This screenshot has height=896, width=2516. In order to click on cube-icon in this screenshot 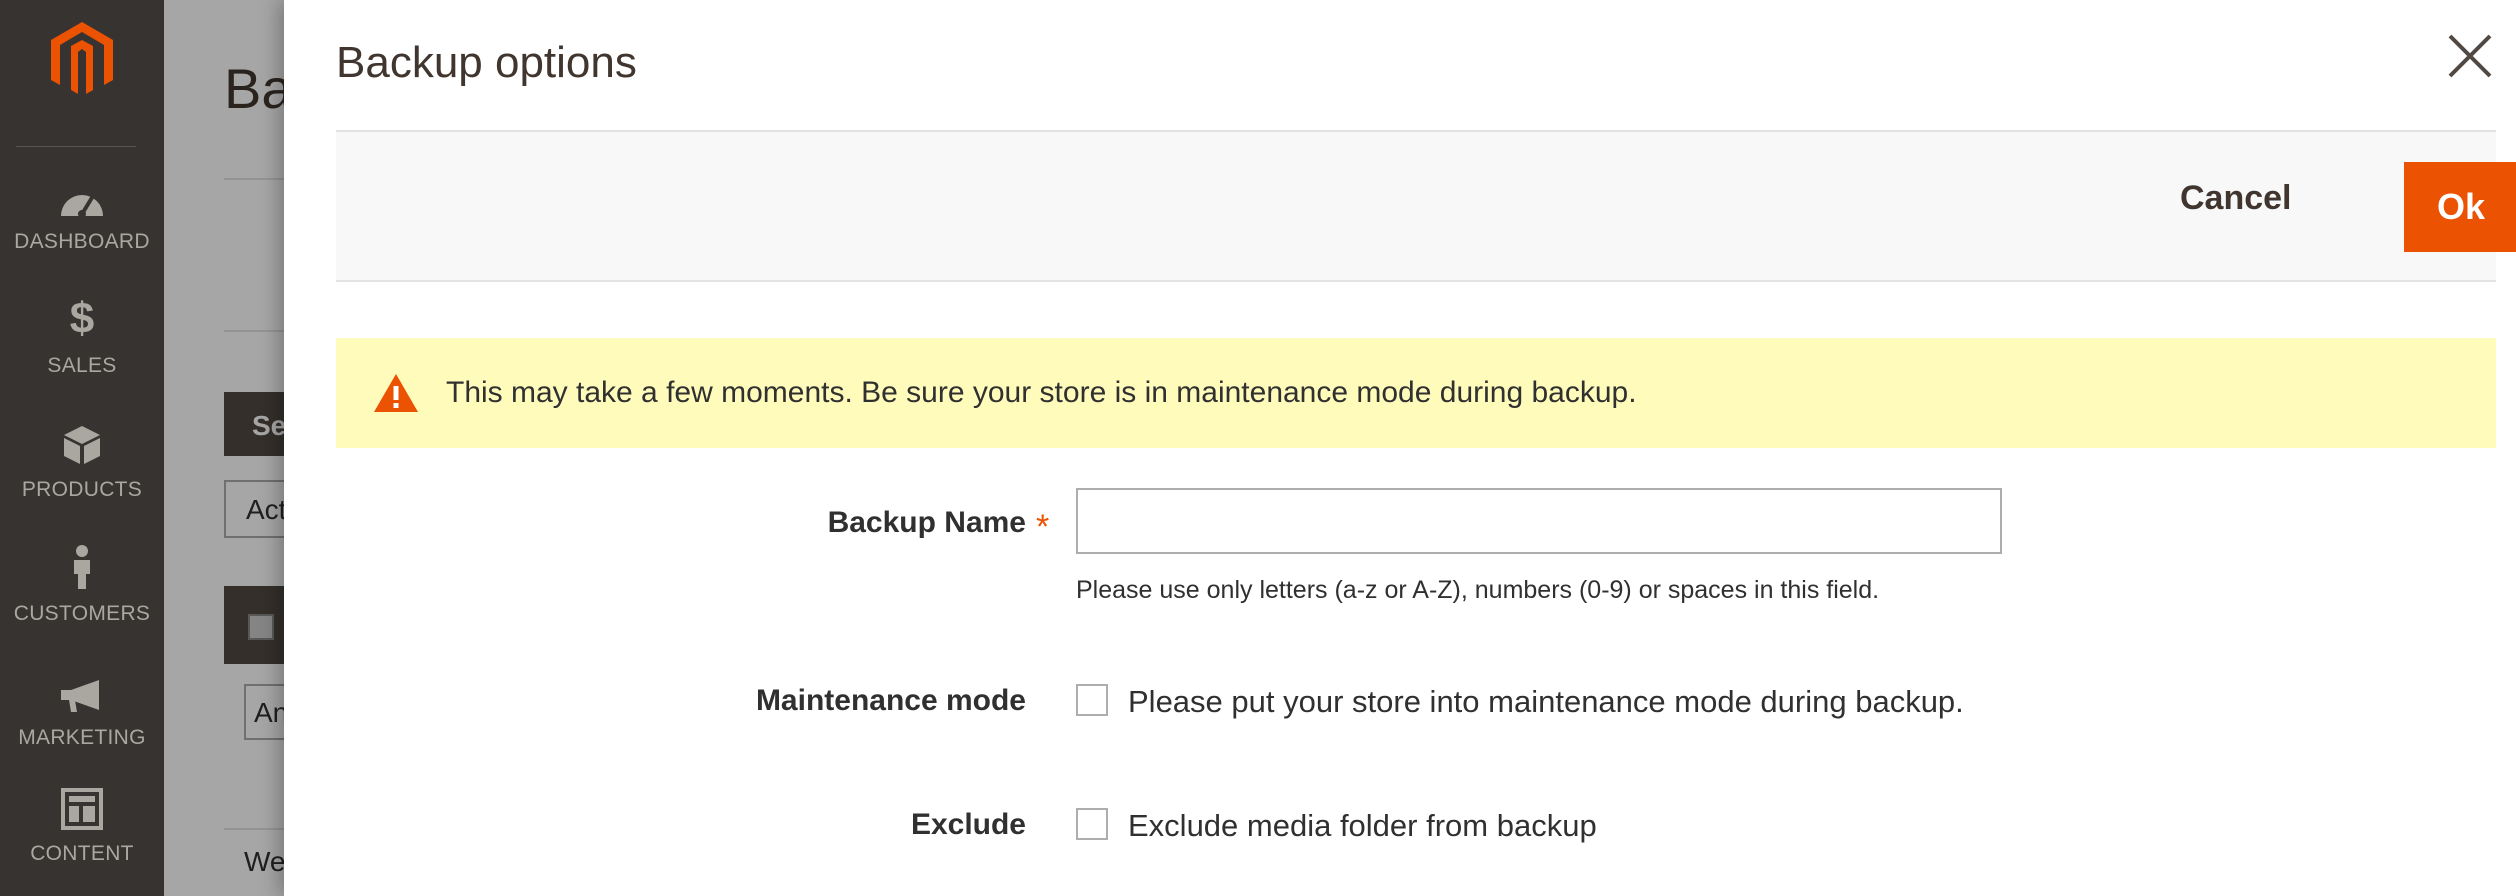, I will do `click(82, 443)`.